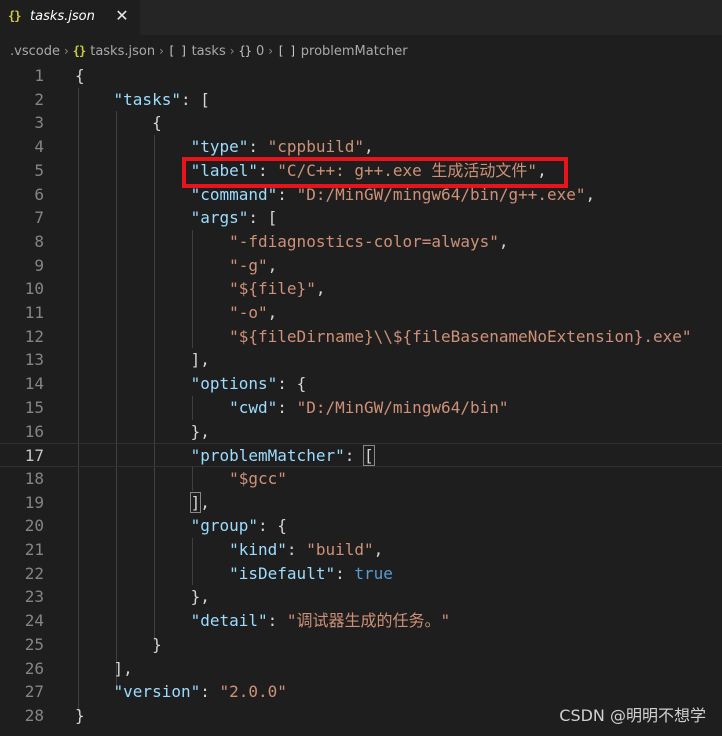 The width and height of the screenshot is (722, 736). Describe the element at coordinates (34, 312) in the screenshot. I see `line-number: 11` at that location.